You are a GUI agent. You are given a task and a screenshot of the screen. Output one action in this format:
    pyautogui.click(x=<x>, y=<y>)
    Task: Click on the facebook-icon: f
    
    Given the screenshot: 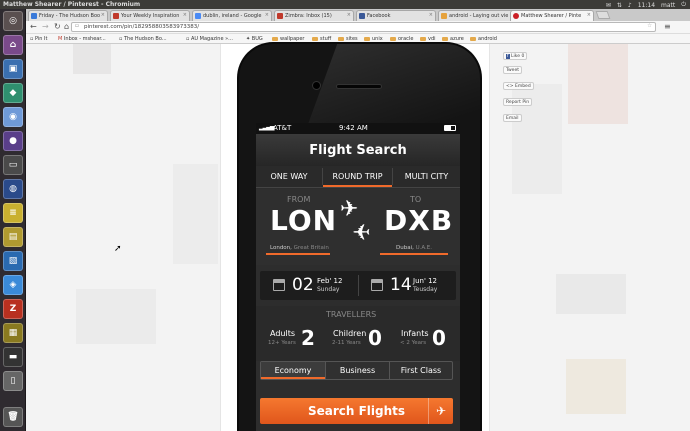 What is the action you would take?
    pyautogui.click(x=508, y=56)
    